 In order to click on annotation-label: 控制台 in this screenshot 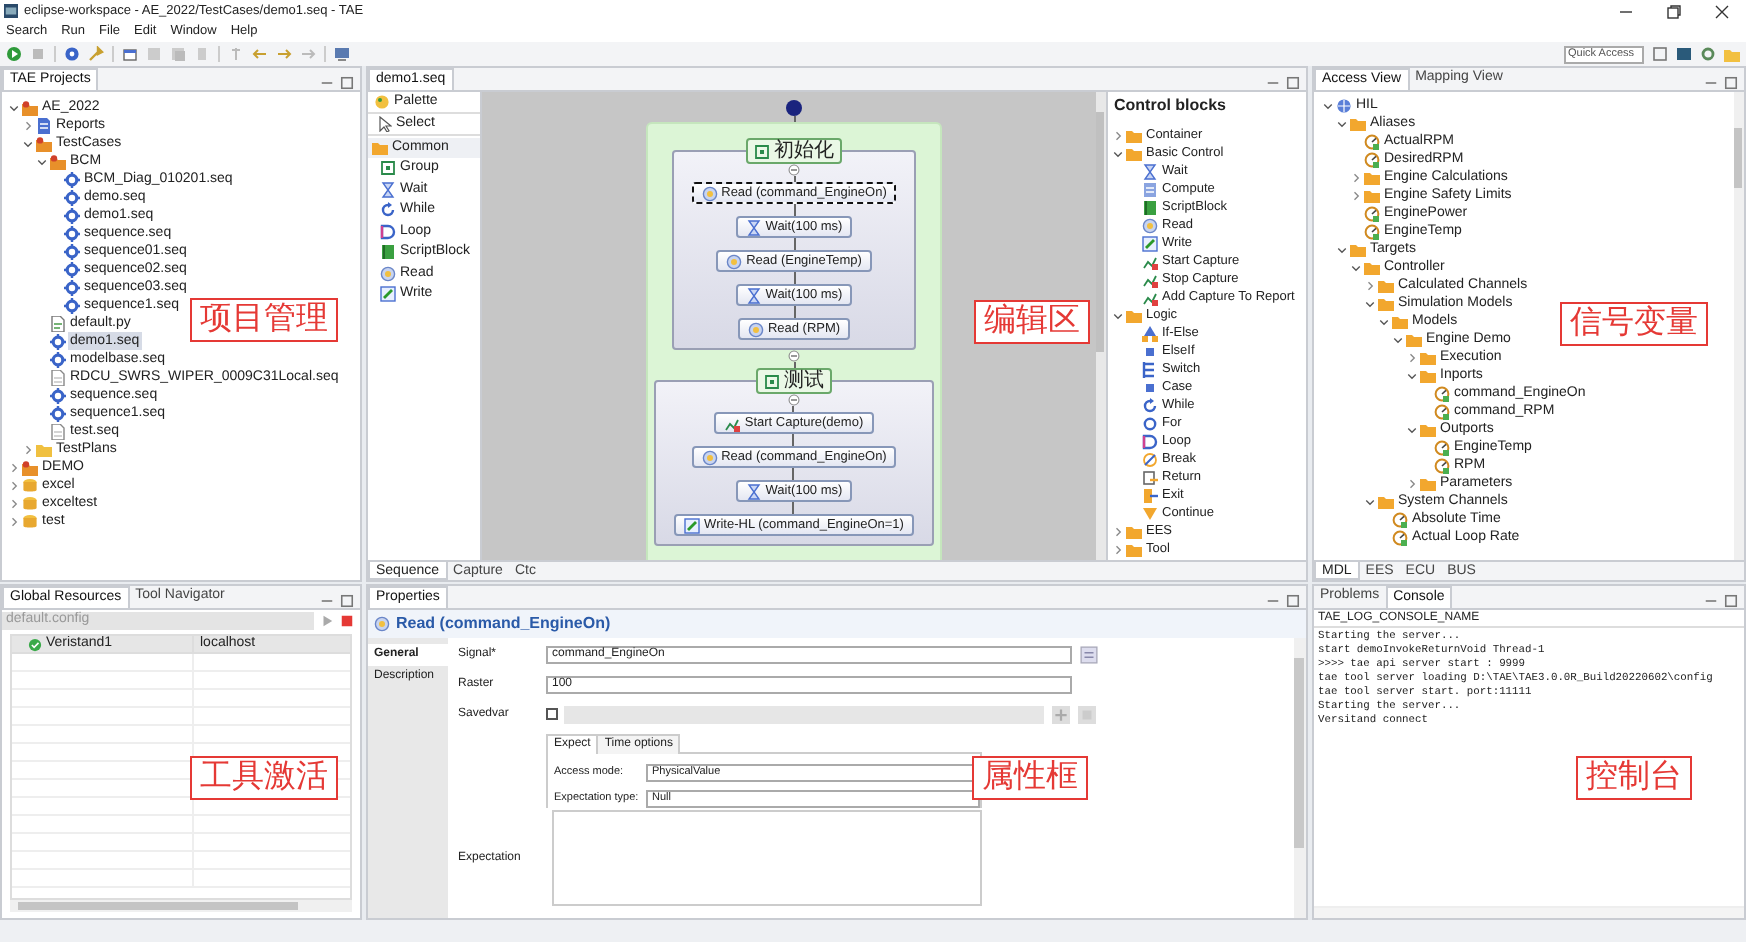, I will do `click(1634, 778)`.